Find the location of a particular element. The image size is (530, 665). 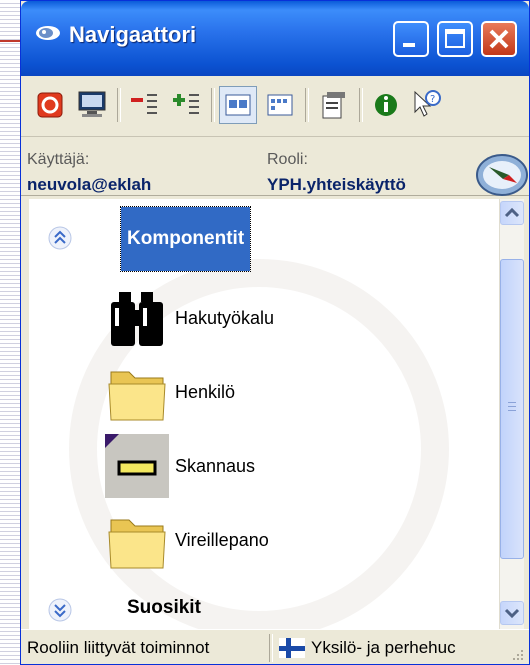

info-button is located at coordinates (386, 105).